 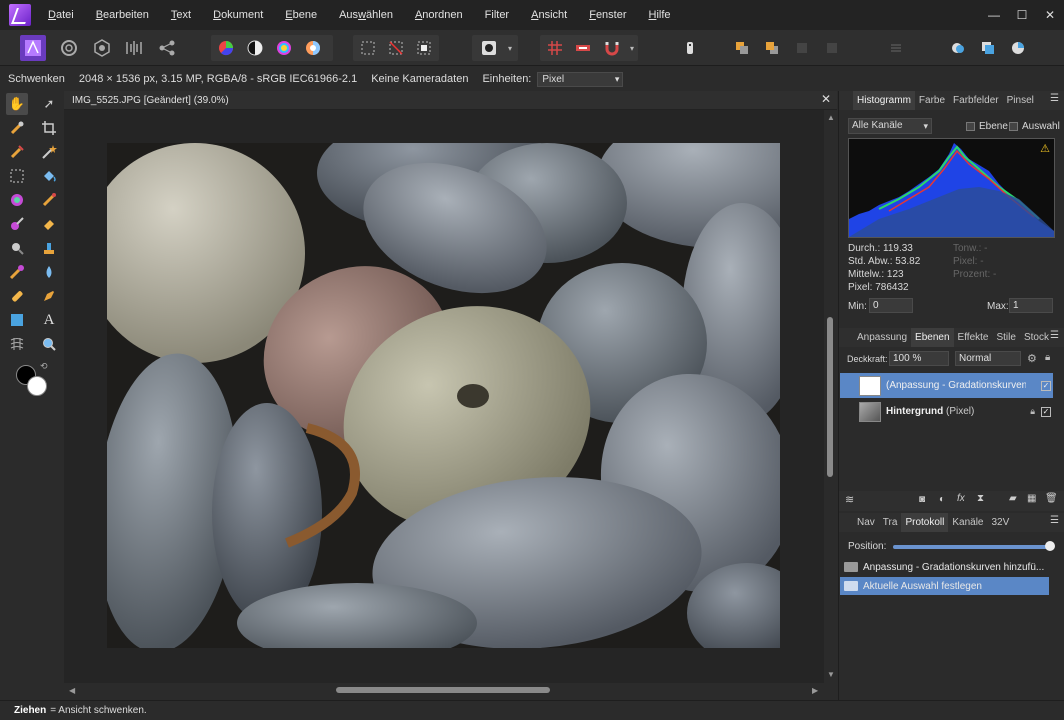 I want to click on tone-mapping-persona-button, so click(x=134, y=48).